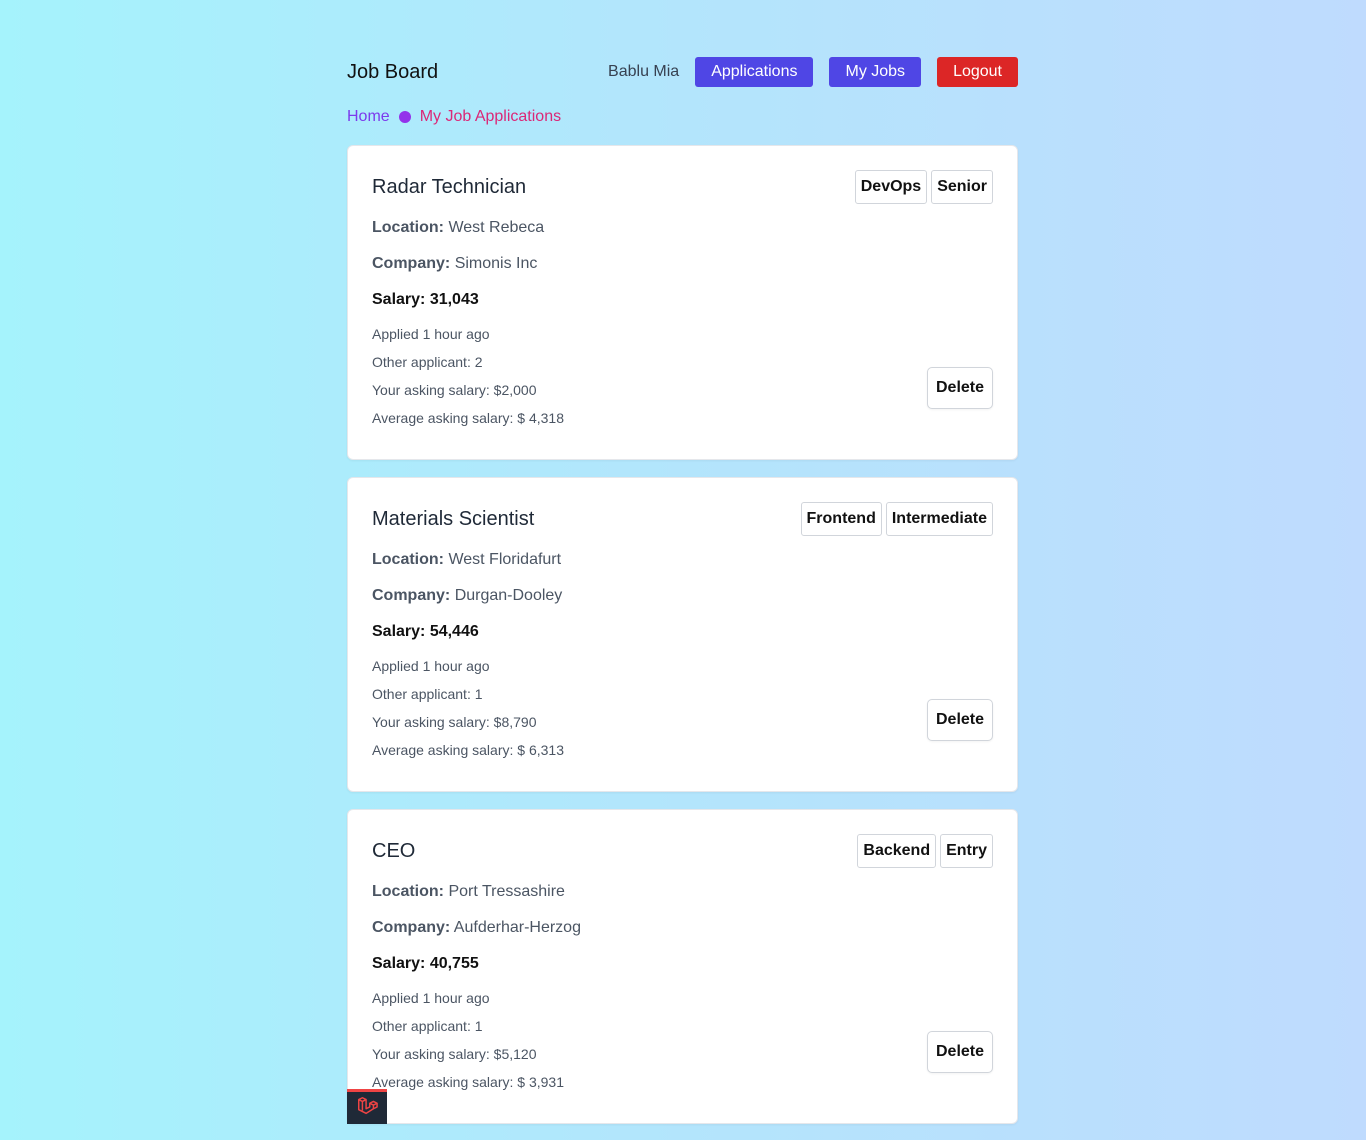 Image resolution: width=1366 pixels, height=1140 pixels. Describe the element at coordinates (508, 595) in the screenshot. I see `company-value: Durgan-Dooley` at that location.